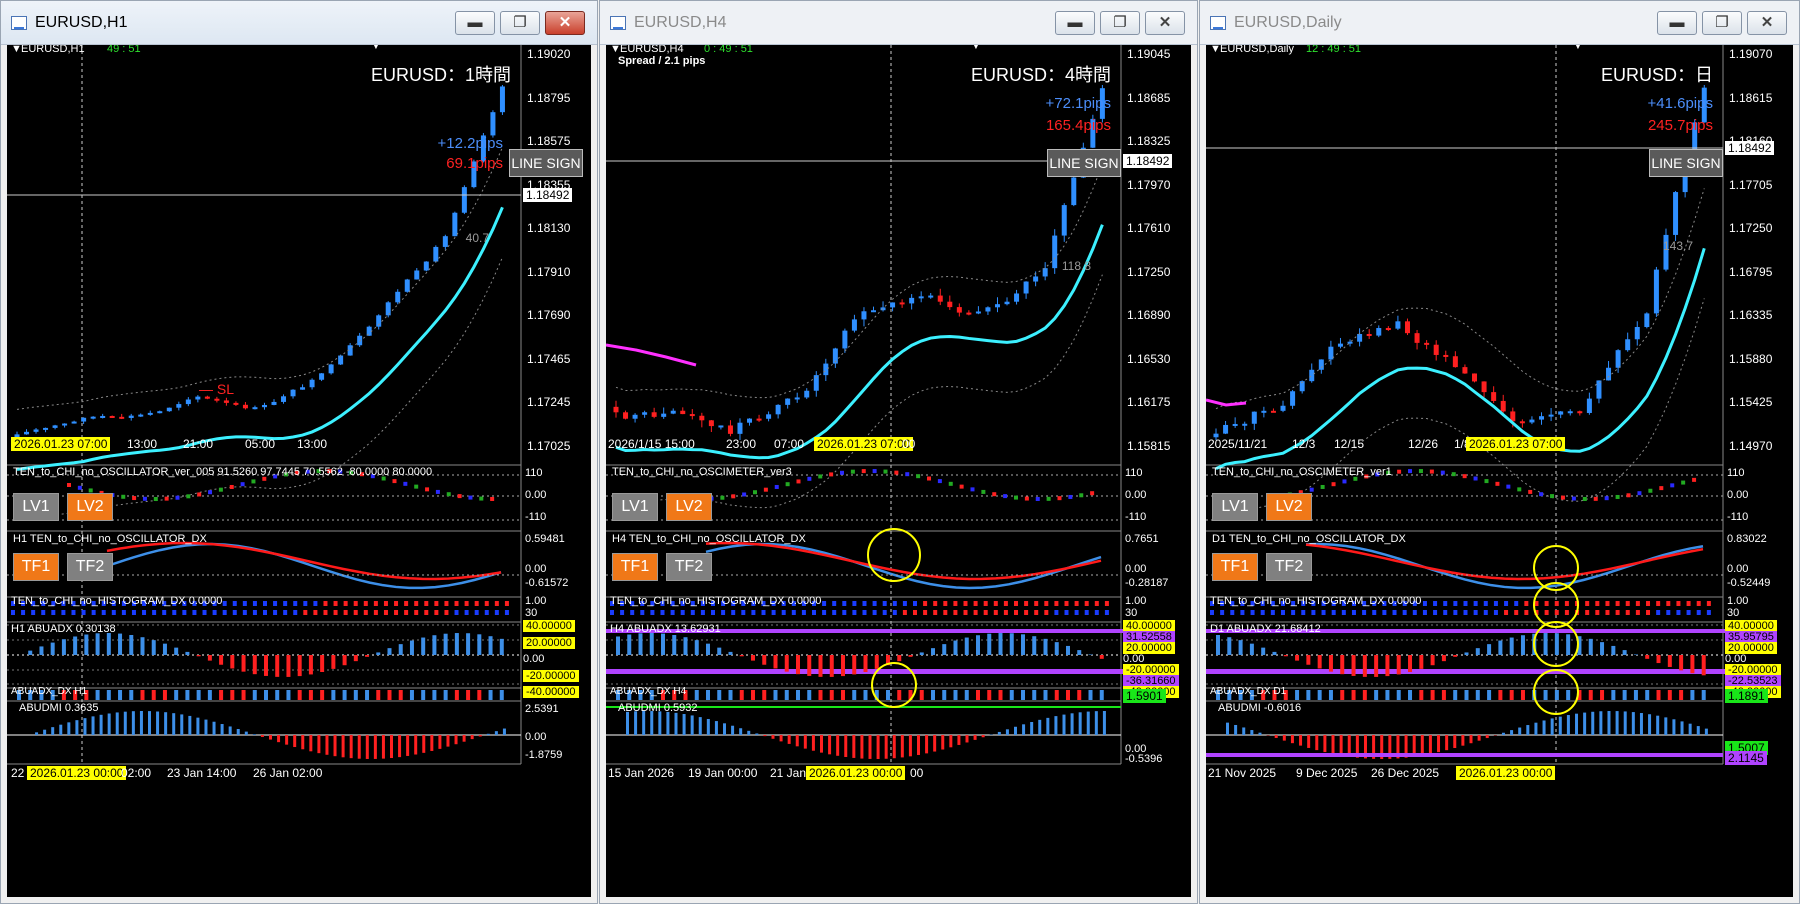  What do you see at coordinates (709, 539) in the screenshot?
I see `osc2-title: H4 TEN_to_CHI_no_OSCILLATOR_DX` at bounding box center [709, 539].